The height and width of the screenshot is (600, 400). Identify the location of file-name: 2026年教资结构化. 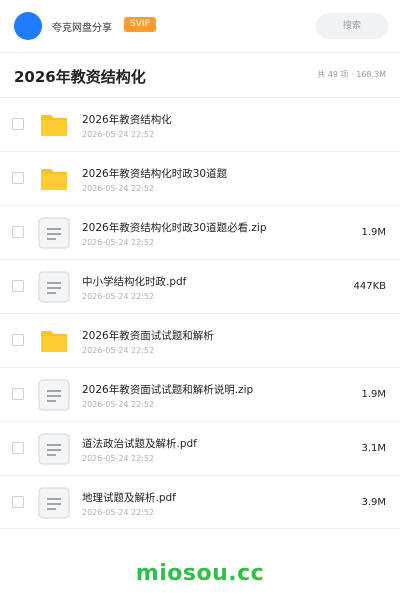
(127, 120).